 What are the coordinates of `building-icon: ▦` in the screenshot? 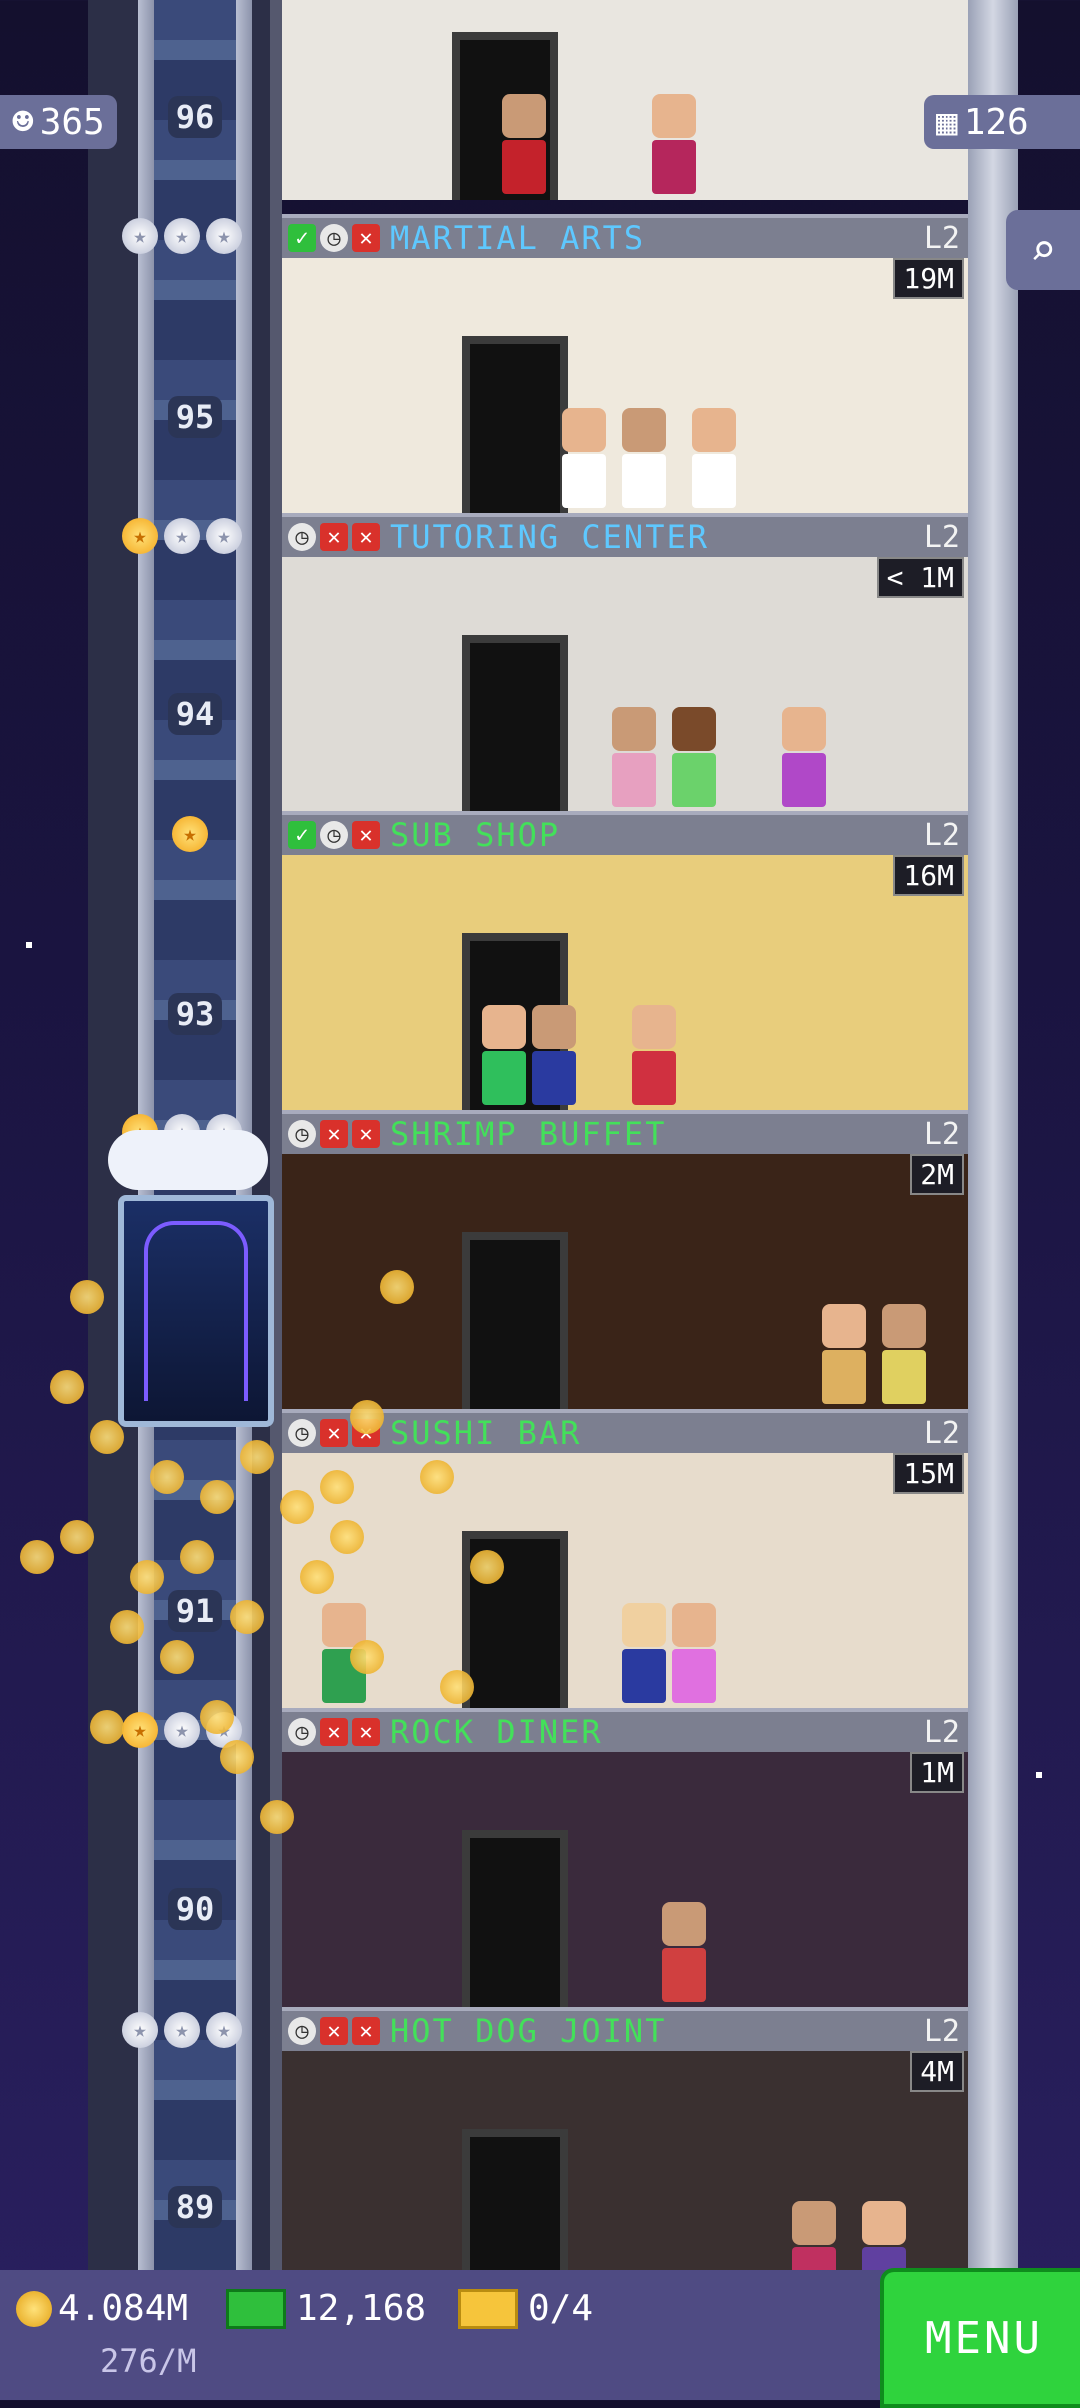 It's located at (947, 122).